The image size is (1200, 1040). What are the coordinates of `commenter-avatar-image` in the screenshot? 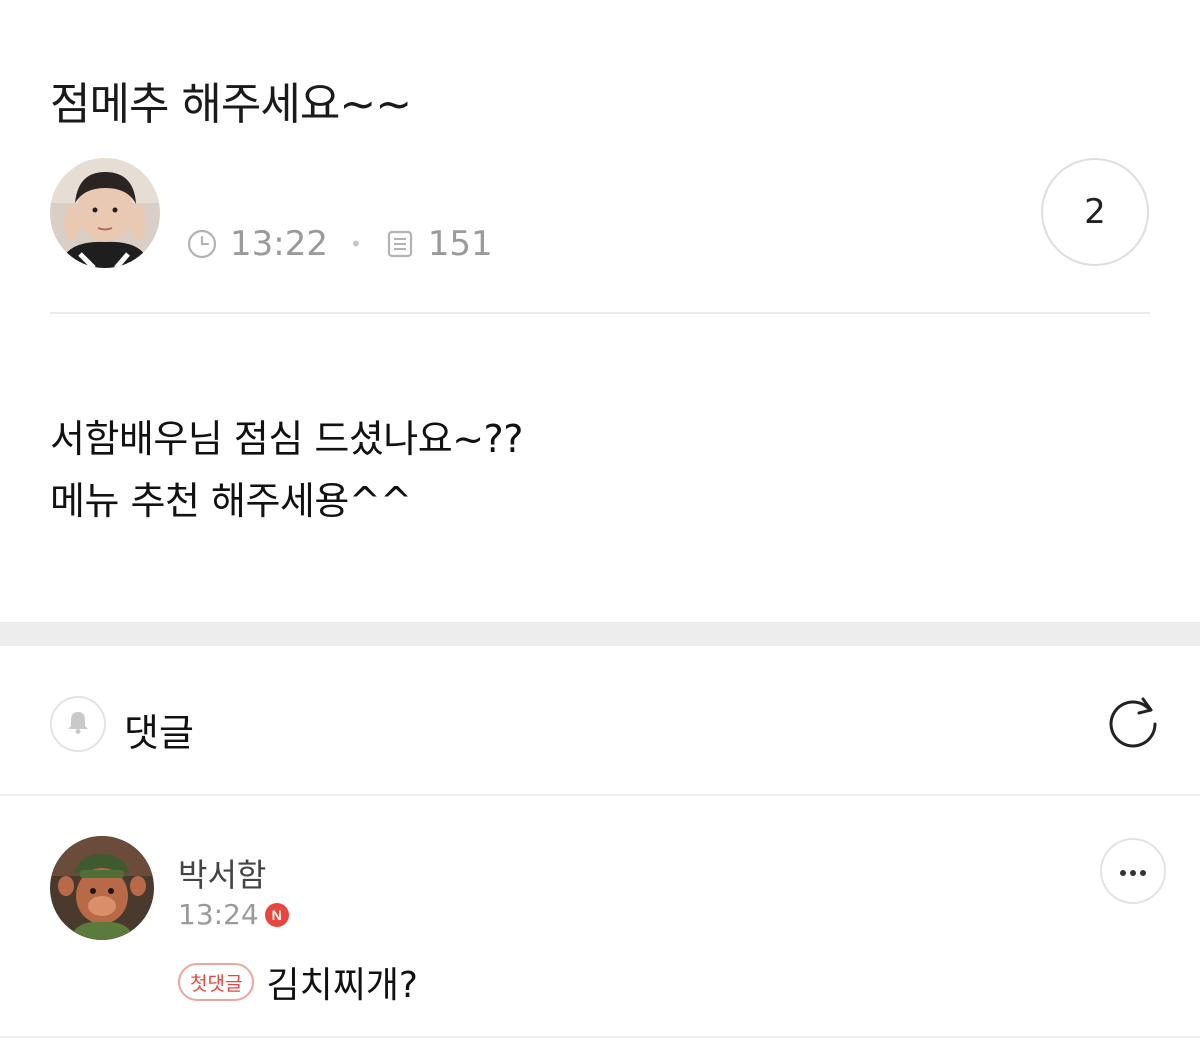 It's located at (102, 888).